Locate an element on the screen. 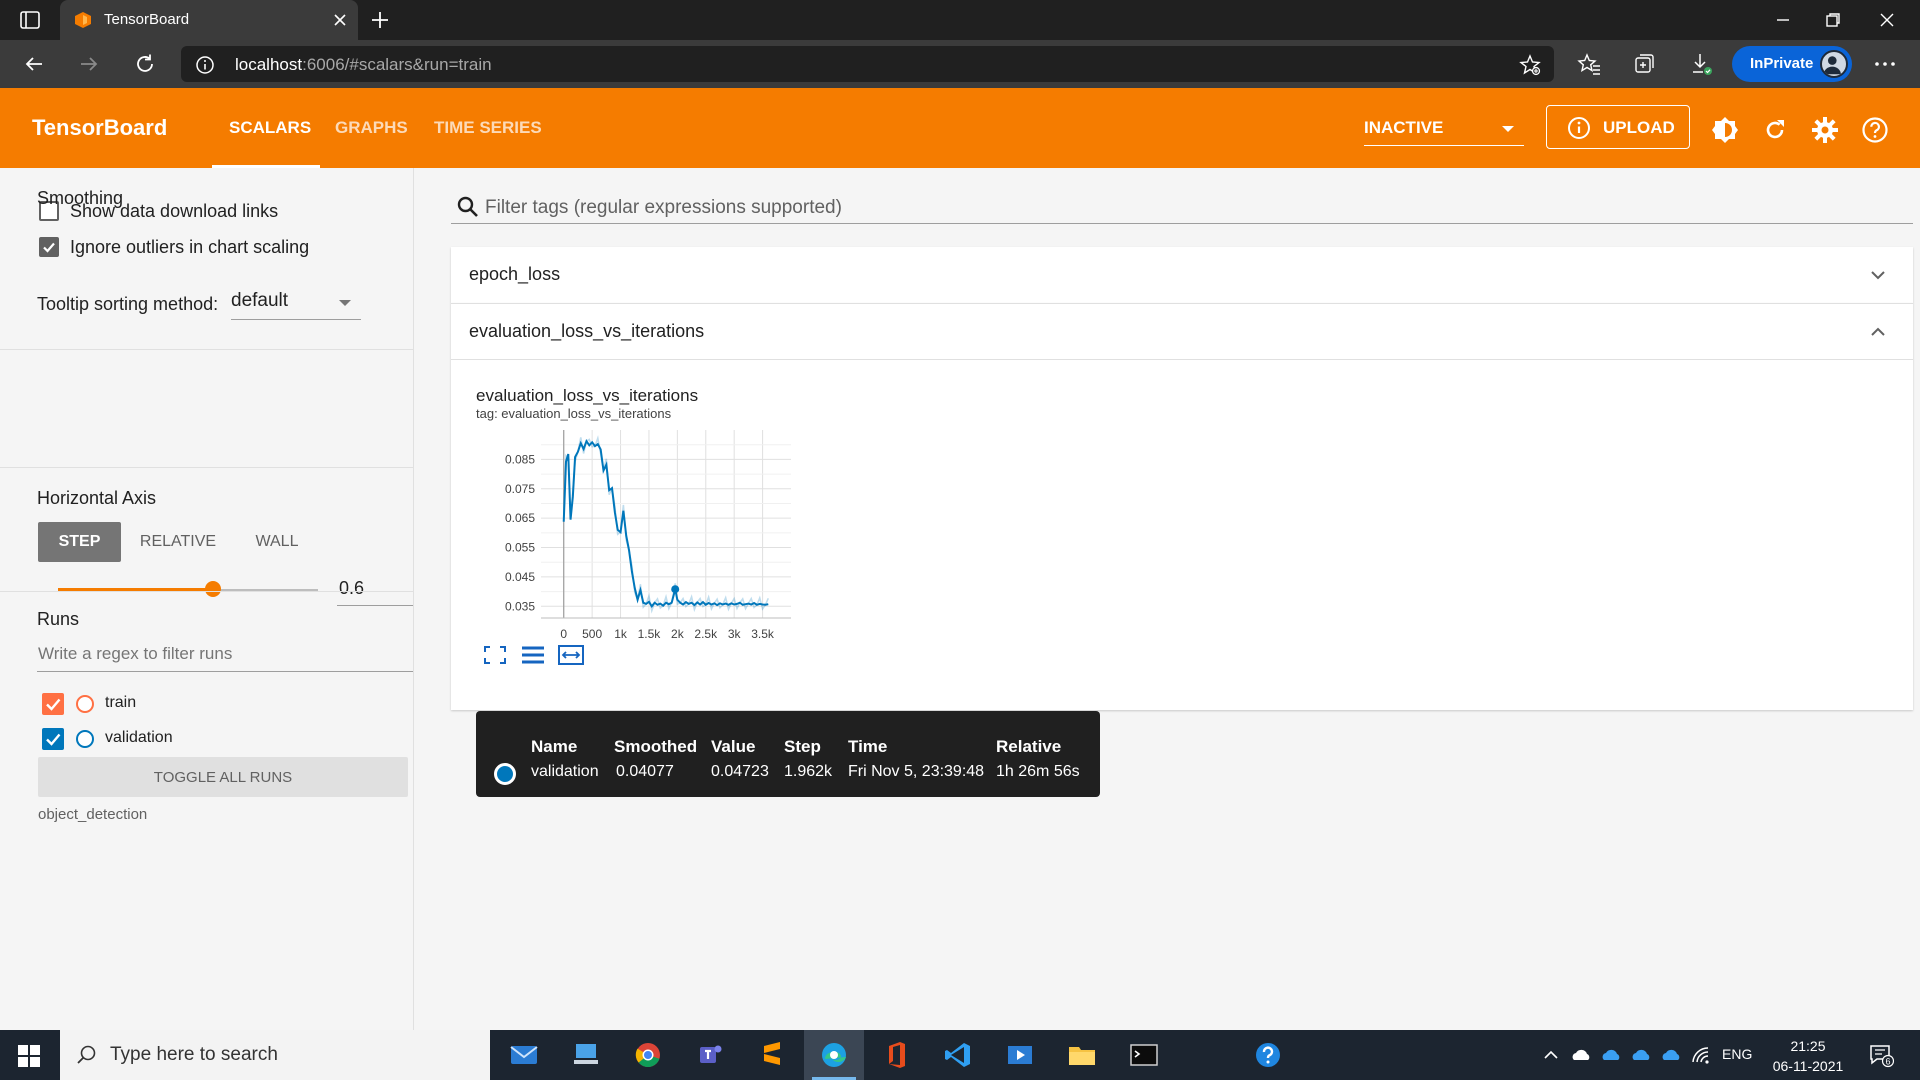 The image size is (1920, 1080). dropdown-arrow-icon is located at coordinates (1508, 129).